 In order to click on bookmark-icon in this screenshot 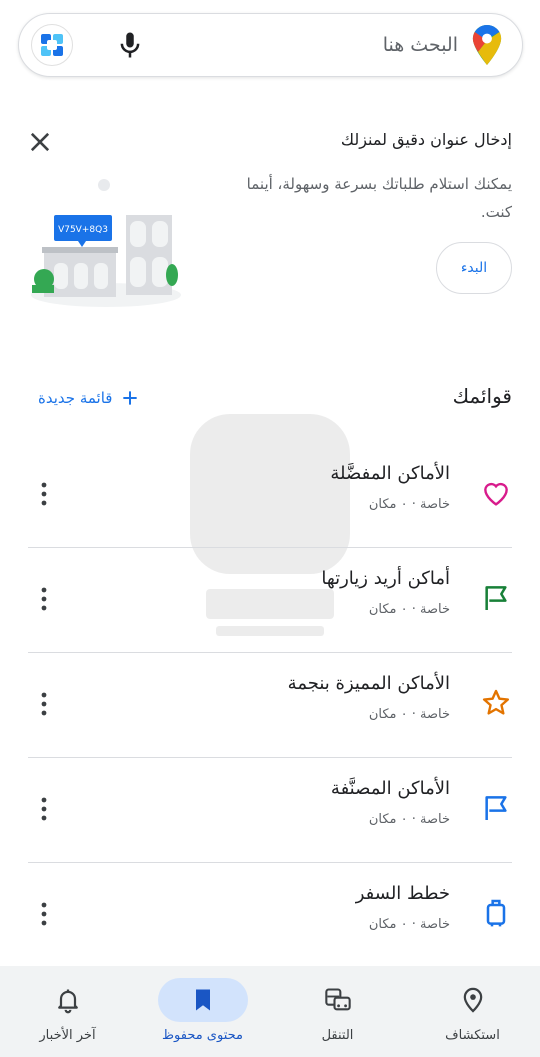, I will do `click(202, 1000)`.